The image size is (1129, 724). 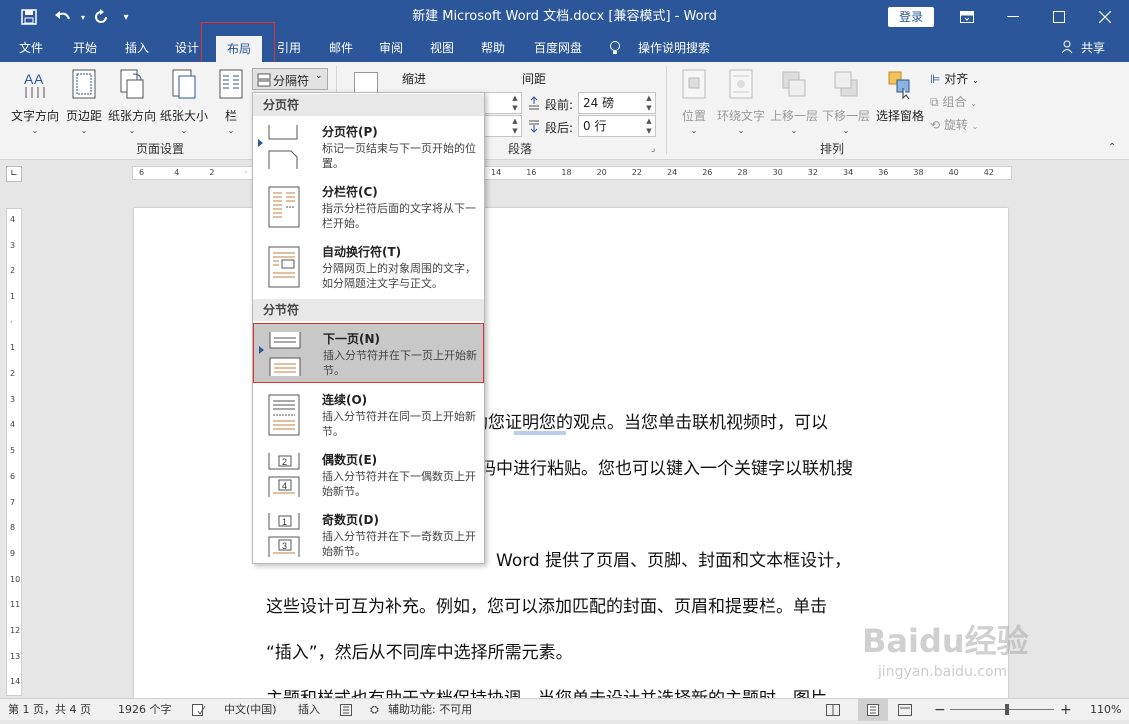 What do you see at coordinates (250, 710) in the screenshot?
I see `language-indicator: 中文(中国)` at bounding box center [250, 710].